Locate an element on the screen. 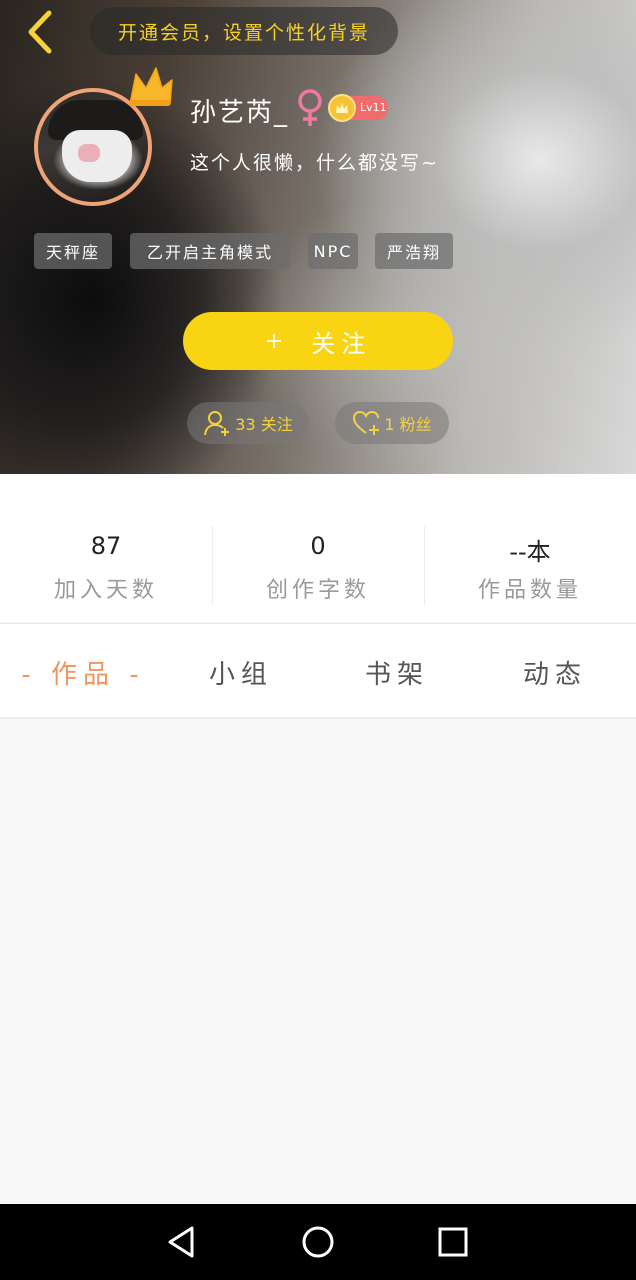 Image resolution: width=636 pixels, height=1280 pixels. heart-add-icon is located at coordinates (366, 422).